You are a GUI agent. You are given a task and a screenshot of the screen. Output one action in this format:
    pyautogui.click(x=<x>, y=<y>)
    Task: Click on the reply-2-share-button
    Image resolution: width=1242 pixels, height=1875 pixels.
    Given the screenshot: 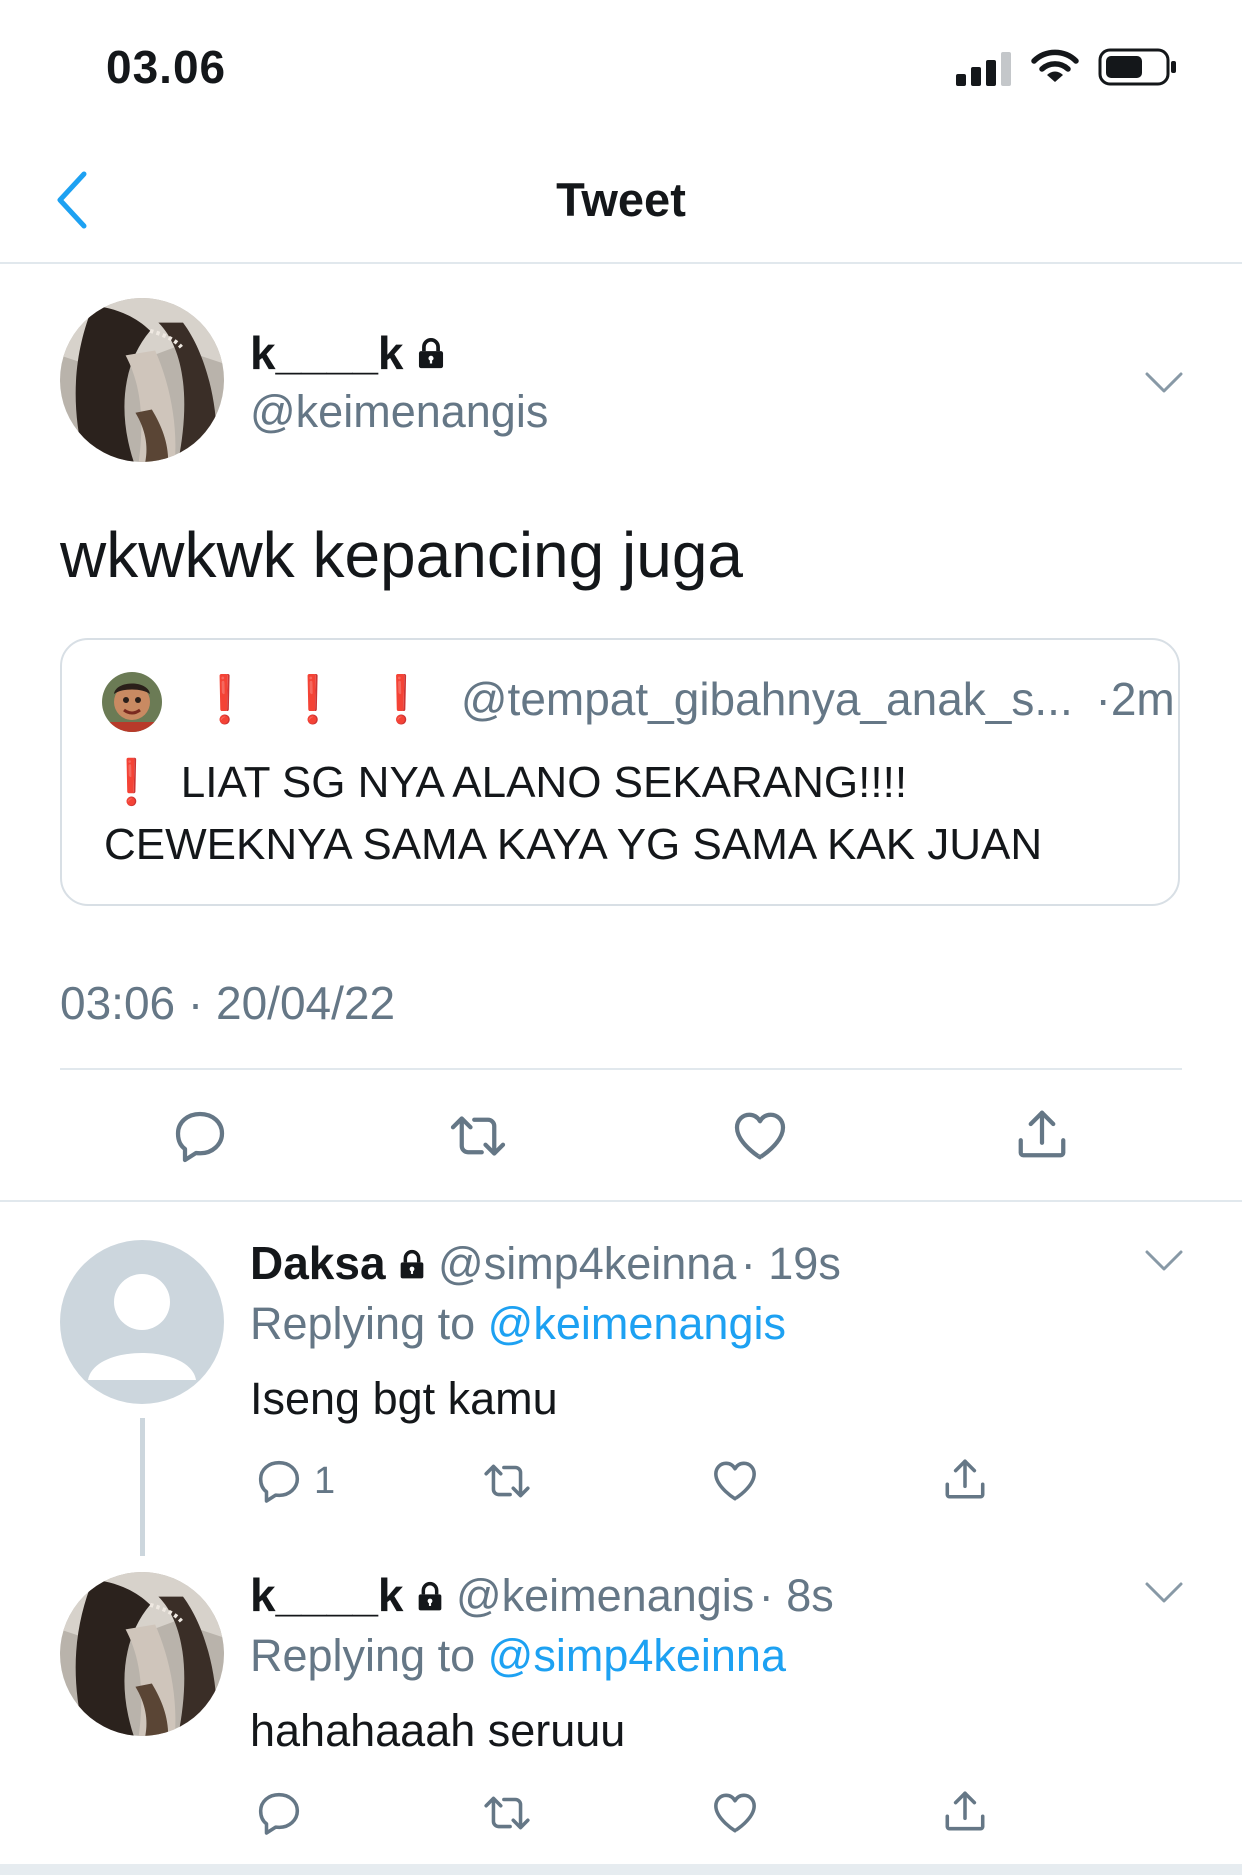 What is the action you would take?
    pyautogui.click(x=965, y=1811)
    